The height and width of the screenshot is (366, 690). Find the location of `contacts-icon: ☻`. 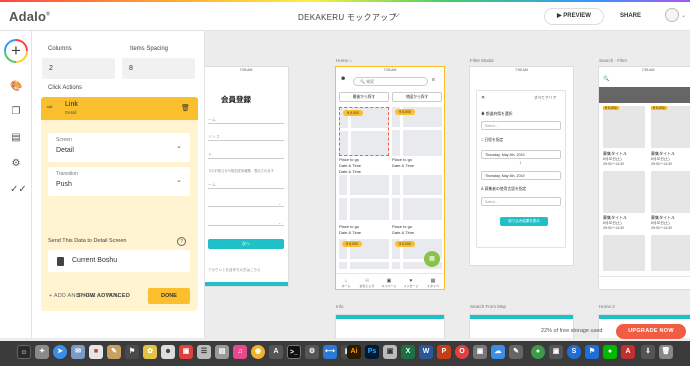

contacts-icon: ☻ is located at coordinates (168, 352).